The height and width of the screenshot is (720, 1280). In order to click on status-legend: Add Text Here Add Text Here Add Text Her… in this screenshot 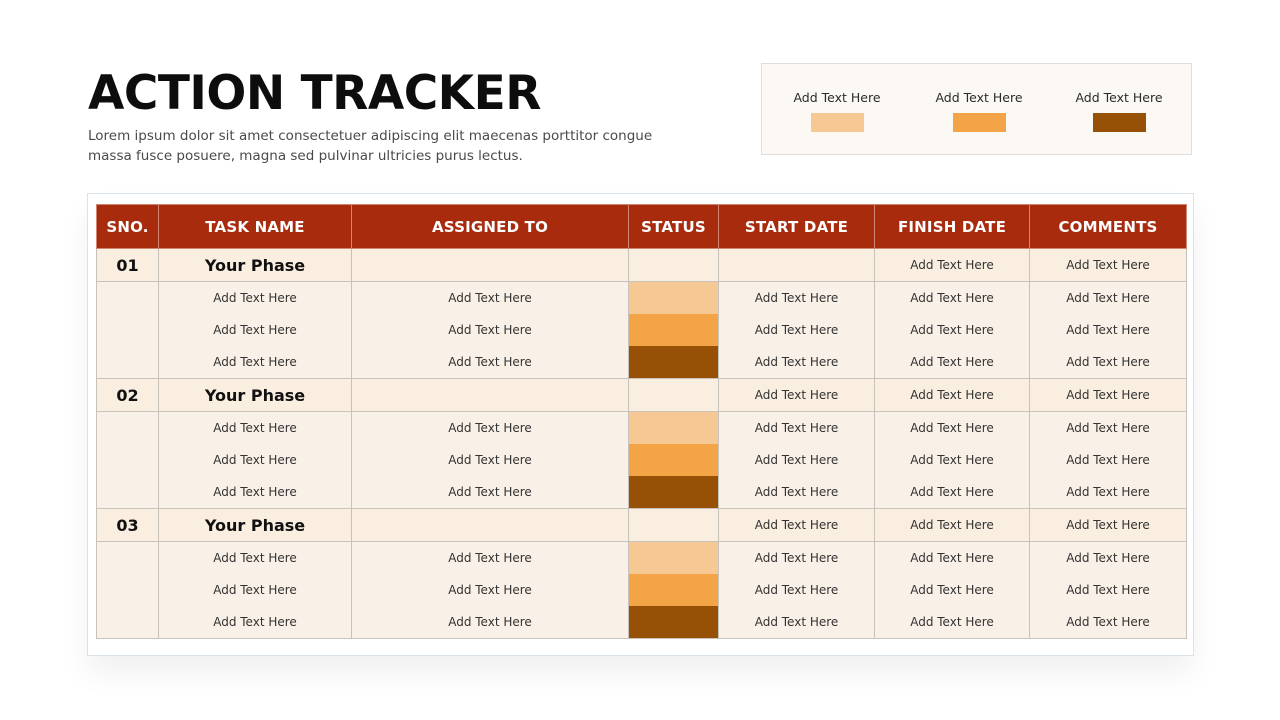, I will do `click(976, 109)`.